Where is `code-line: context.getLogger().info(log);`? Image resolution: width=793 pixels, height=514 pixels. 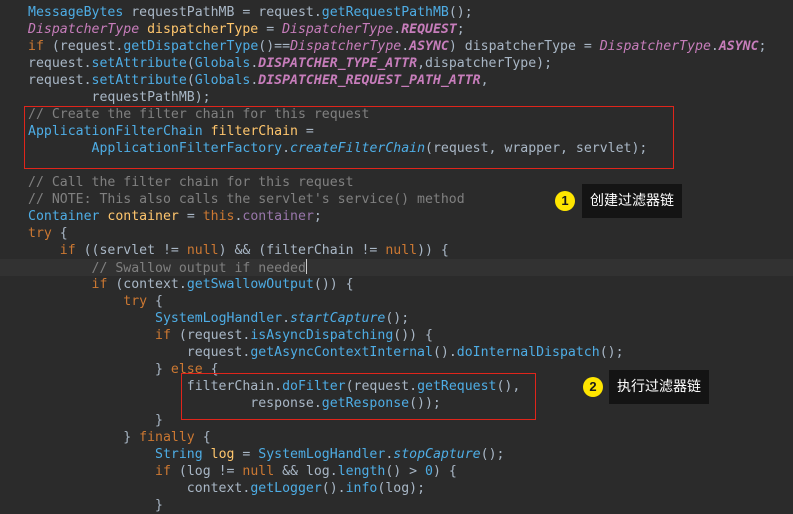
code-line: context.getLogger().info(log); is located at coordinates (396, 488).